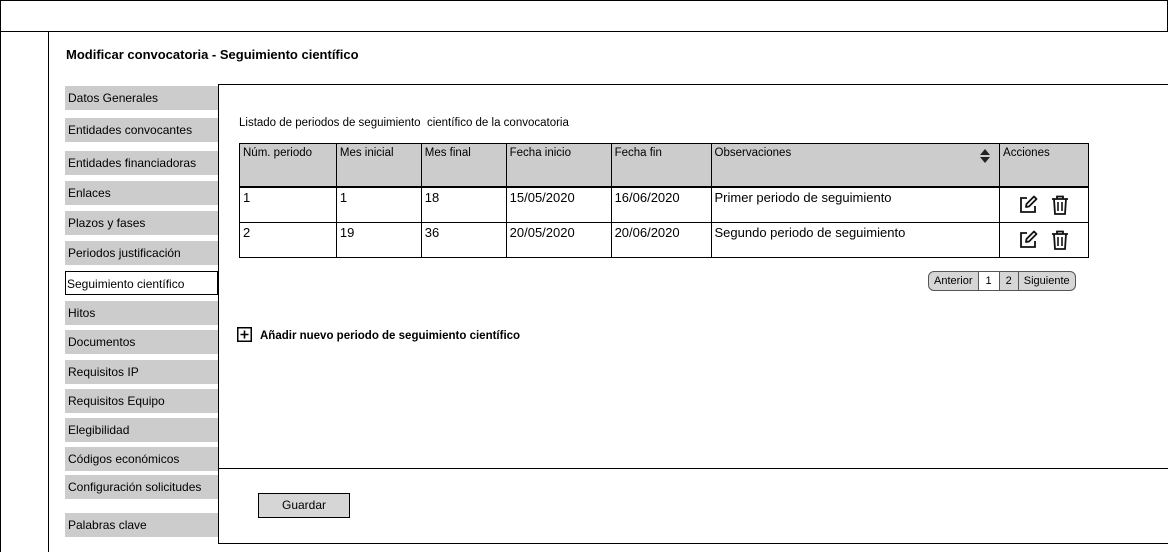 The image size is (1168, 552). I want to click on pagination-page-1: 1, so click(988, 281).